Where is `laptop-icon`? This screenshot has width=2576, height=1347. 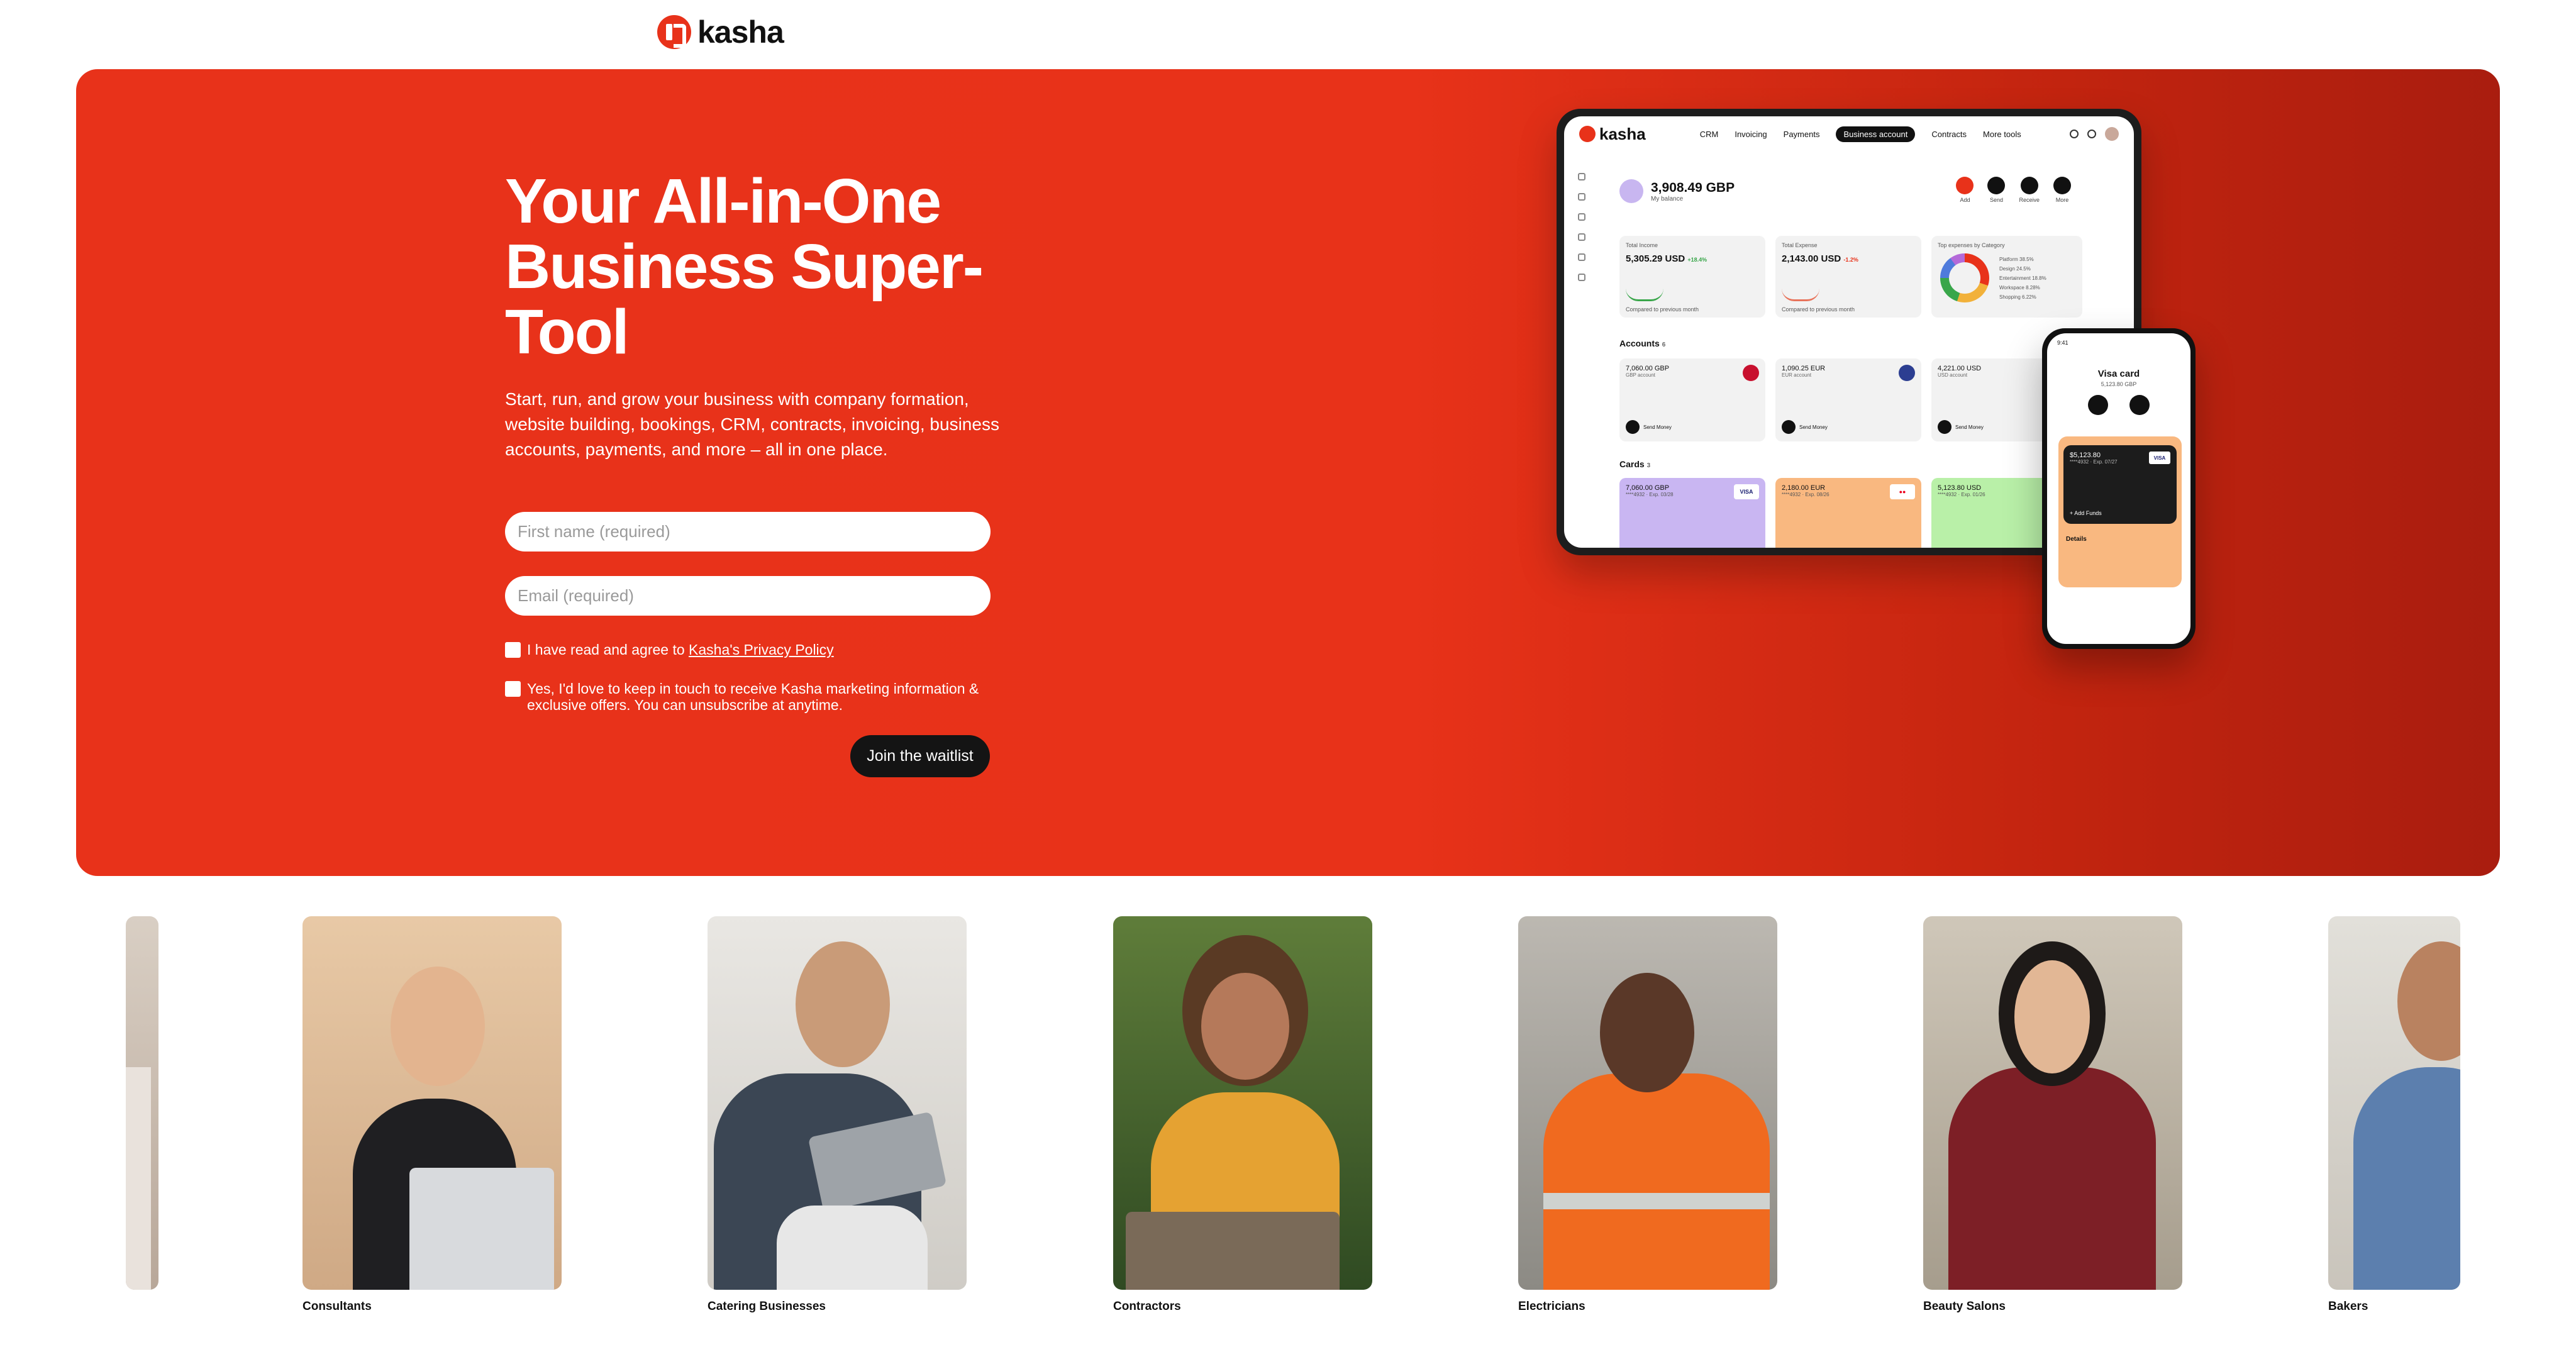 laptop-icon is located at coordinates (481, 1229).